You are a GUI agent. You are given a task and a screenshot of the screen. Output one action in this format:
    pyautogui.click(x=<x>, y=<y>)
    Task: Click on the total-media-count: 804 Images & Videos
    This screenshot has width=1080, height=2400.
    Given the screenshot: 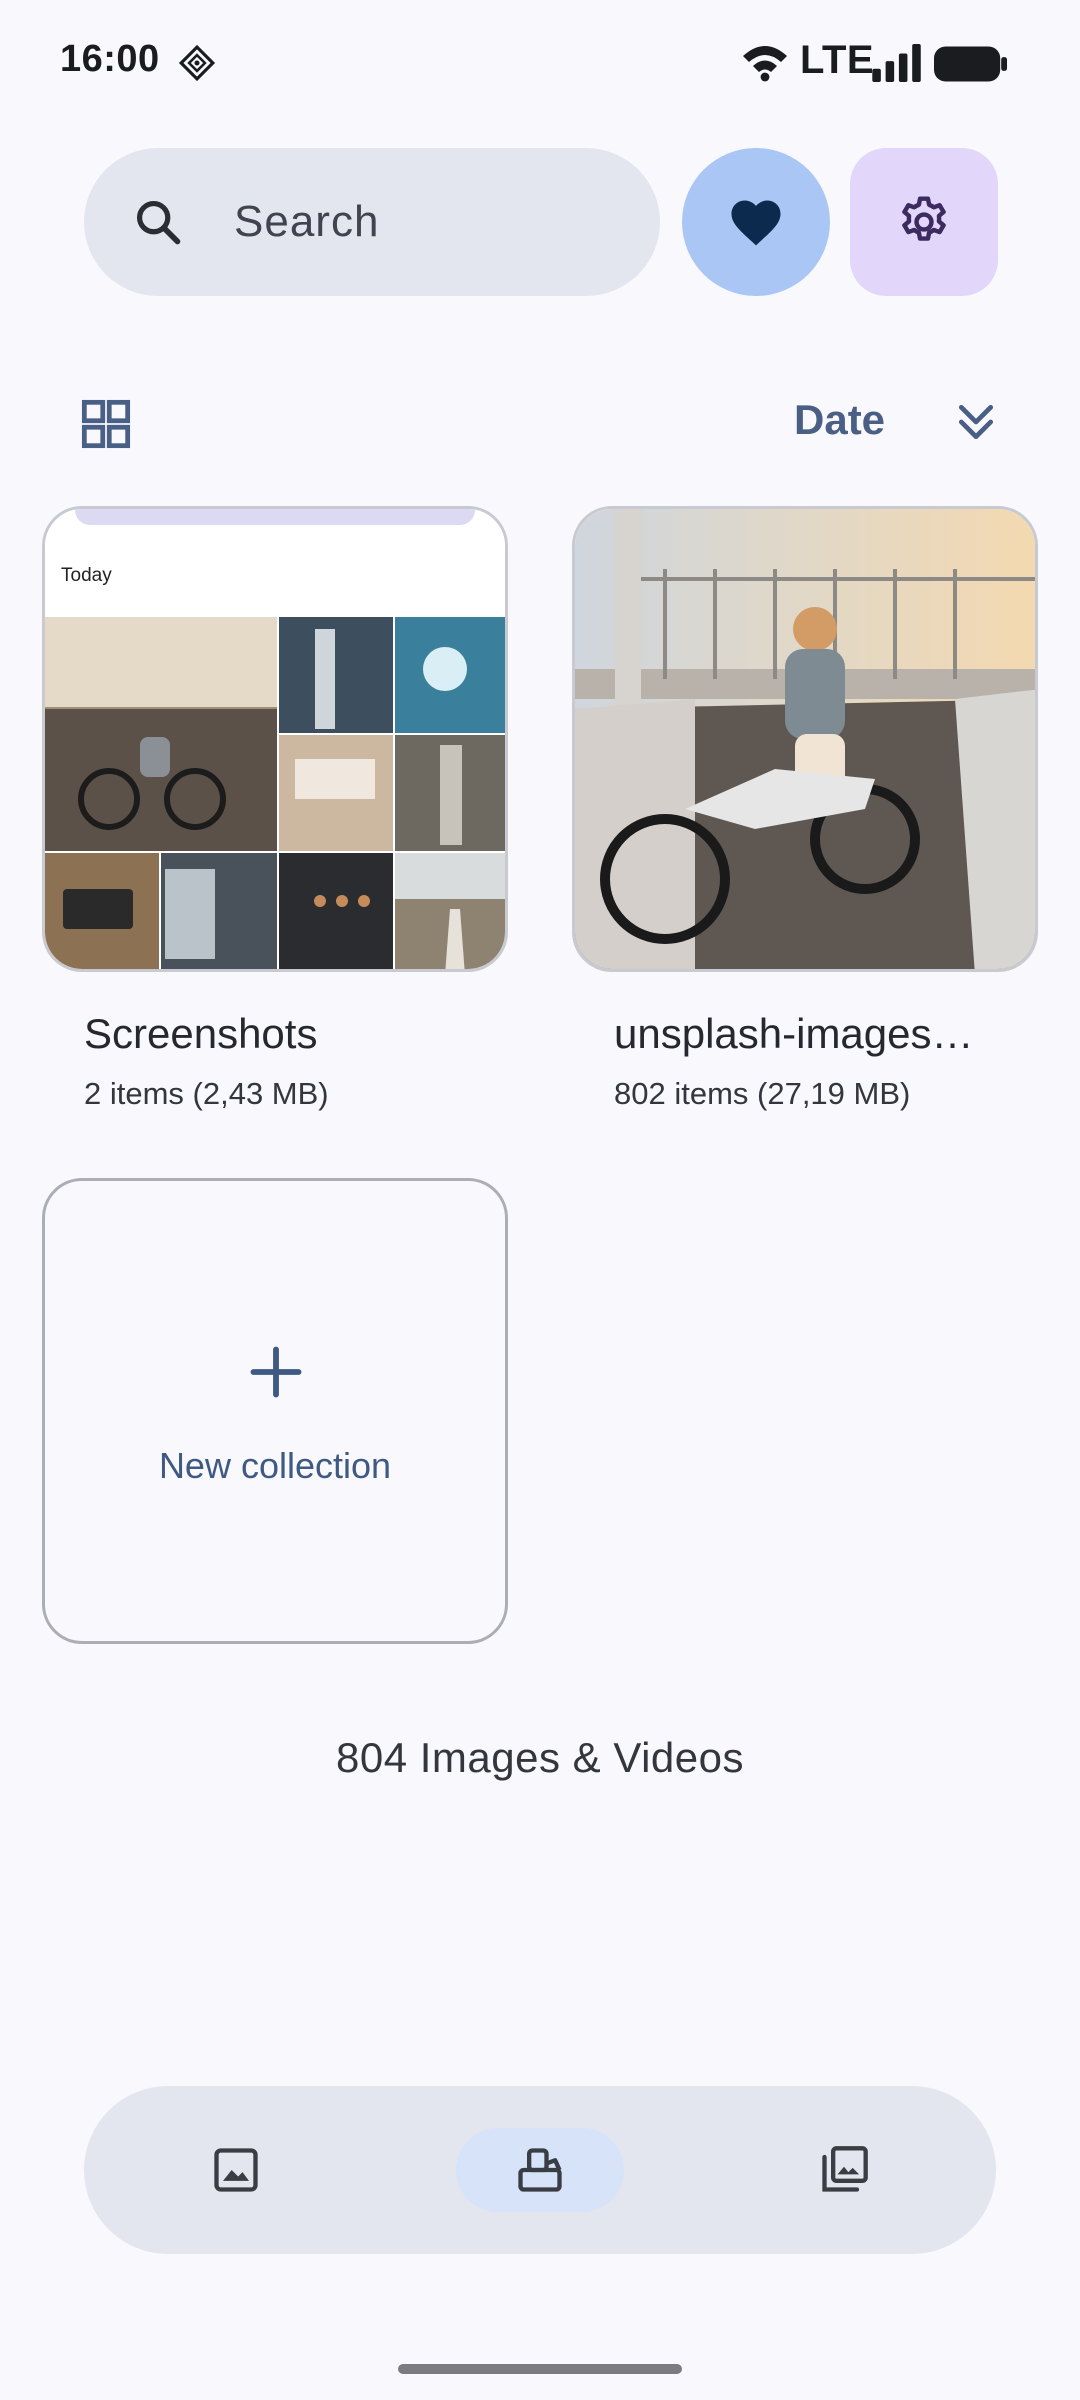 What is the action you would take?
    pyautogui.click(x=540, y=1757)
    